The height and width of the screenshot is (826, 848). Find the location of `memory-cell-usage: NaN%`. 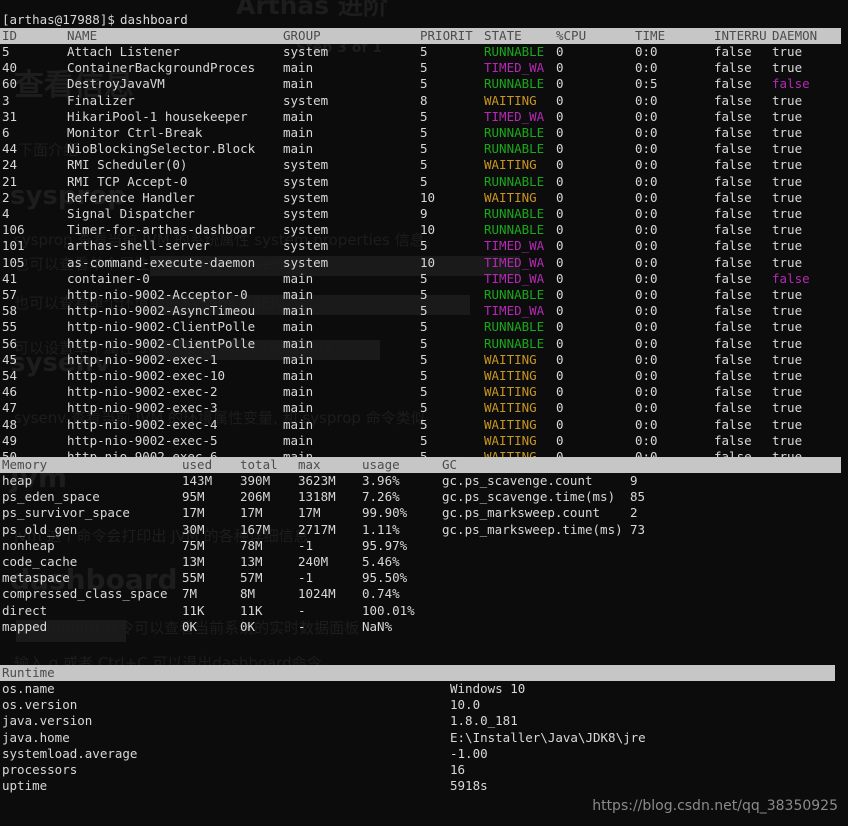

memory-cell-usage: NaN% is located at coordinates (377, 626).